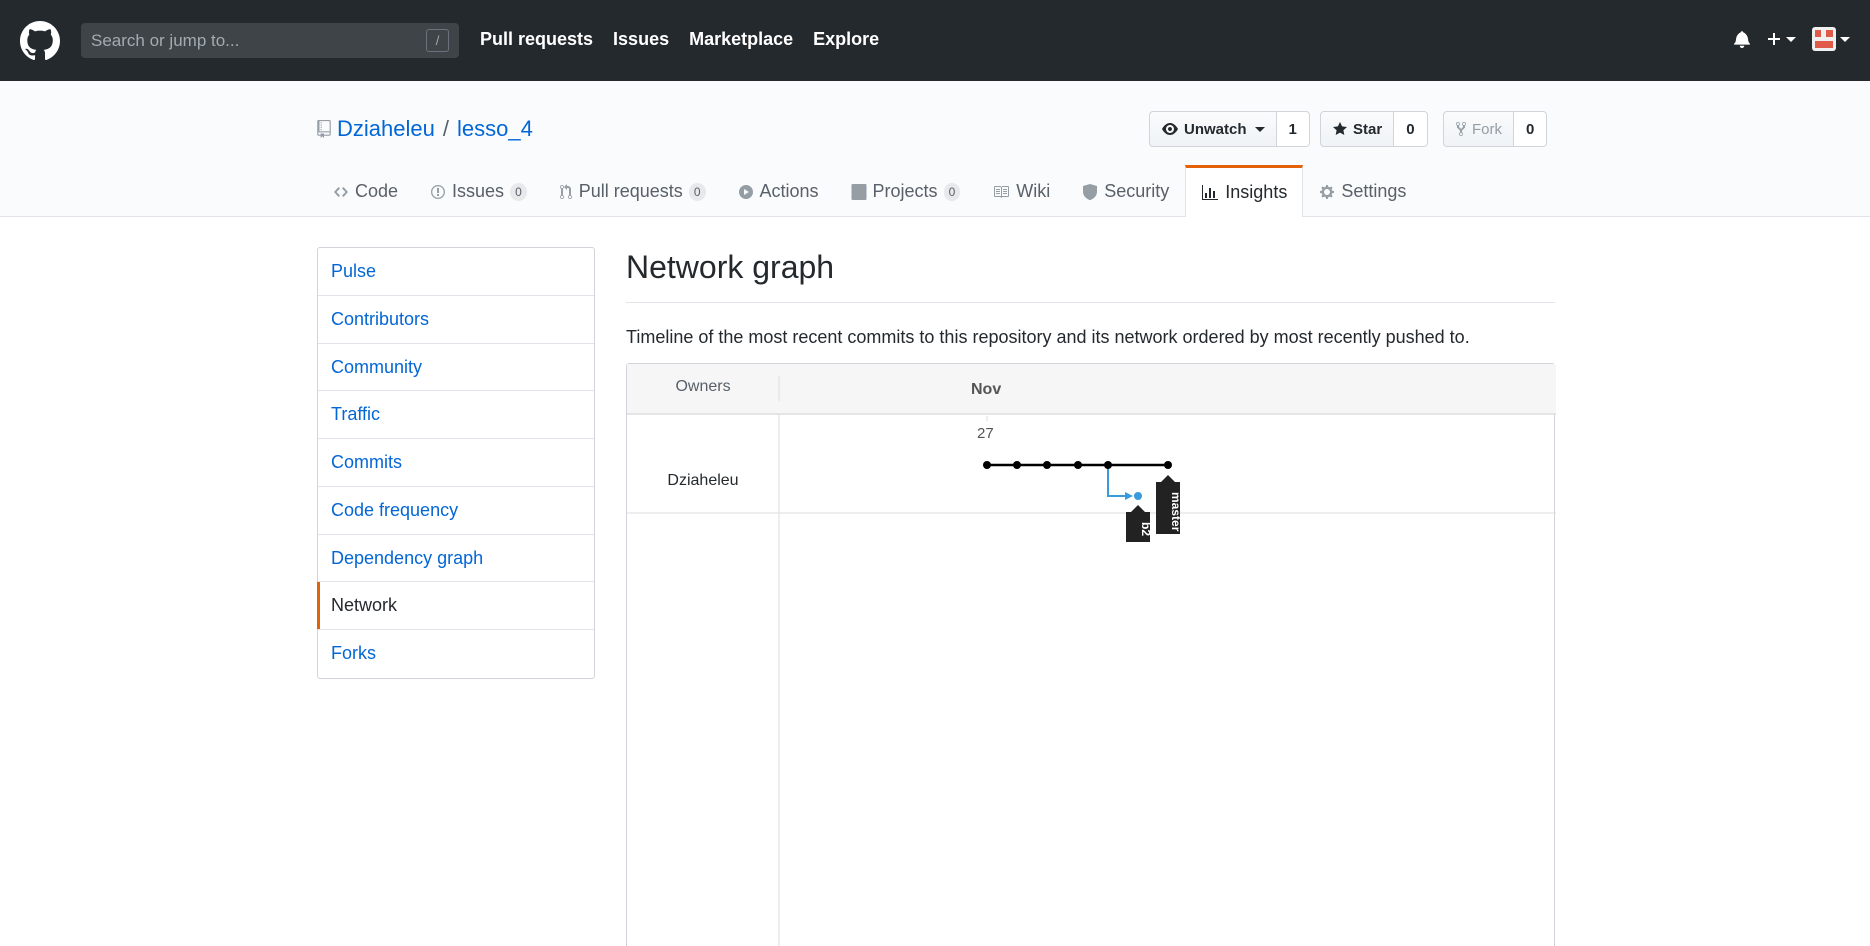  Describe the element at coordinates (1340, 128) in the screenshot. I see `star-icon` at that location.